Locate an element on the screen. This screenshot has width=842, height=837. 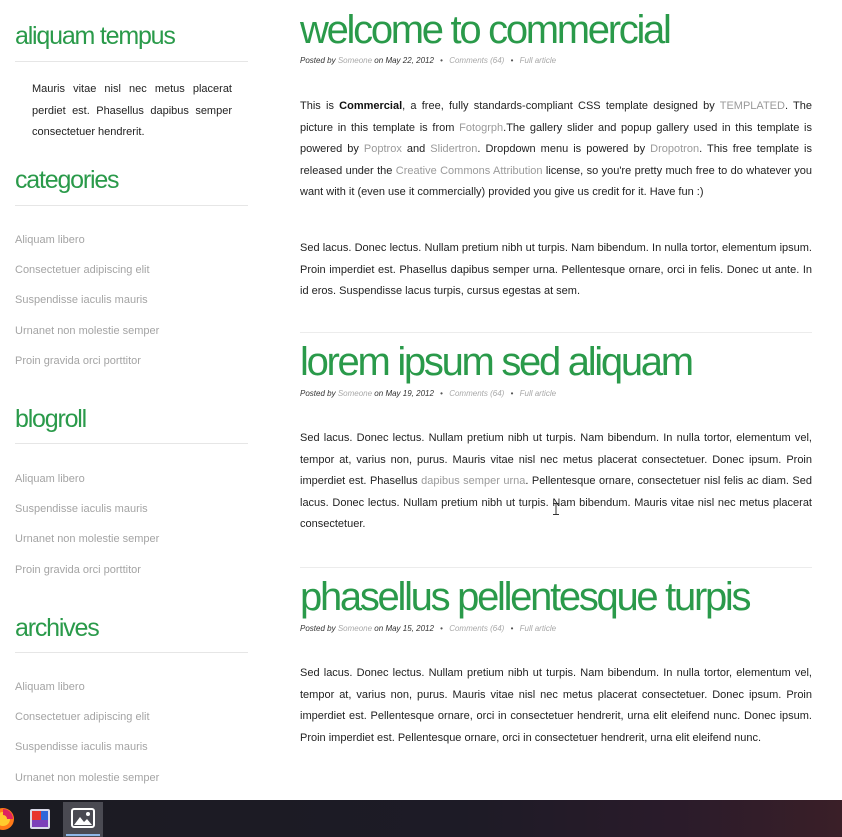
blogroll-link: Proin gravida orci porttitor is located at coordinates (78, 570).